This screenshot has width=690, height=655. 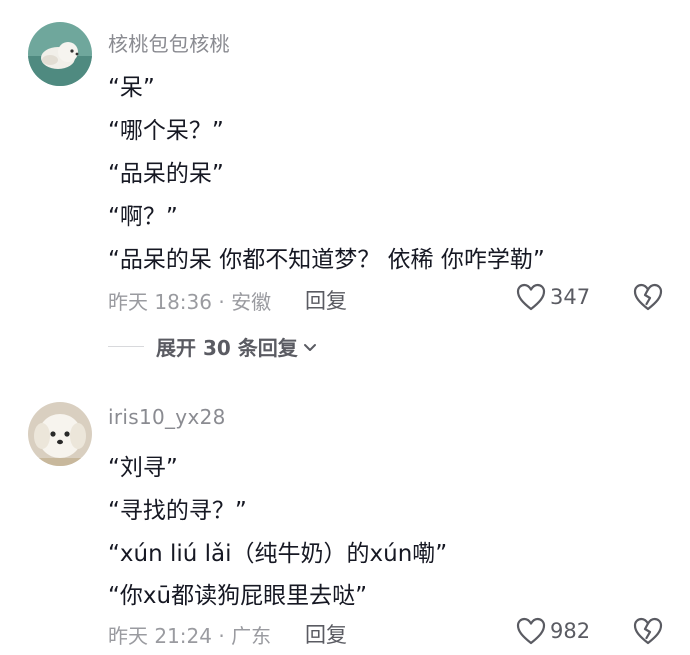 What do you see at coordinates (166, 131) in the screenshot?
I see `comment-text-line: “哪个呆？”` at bounding box center [166, 131].